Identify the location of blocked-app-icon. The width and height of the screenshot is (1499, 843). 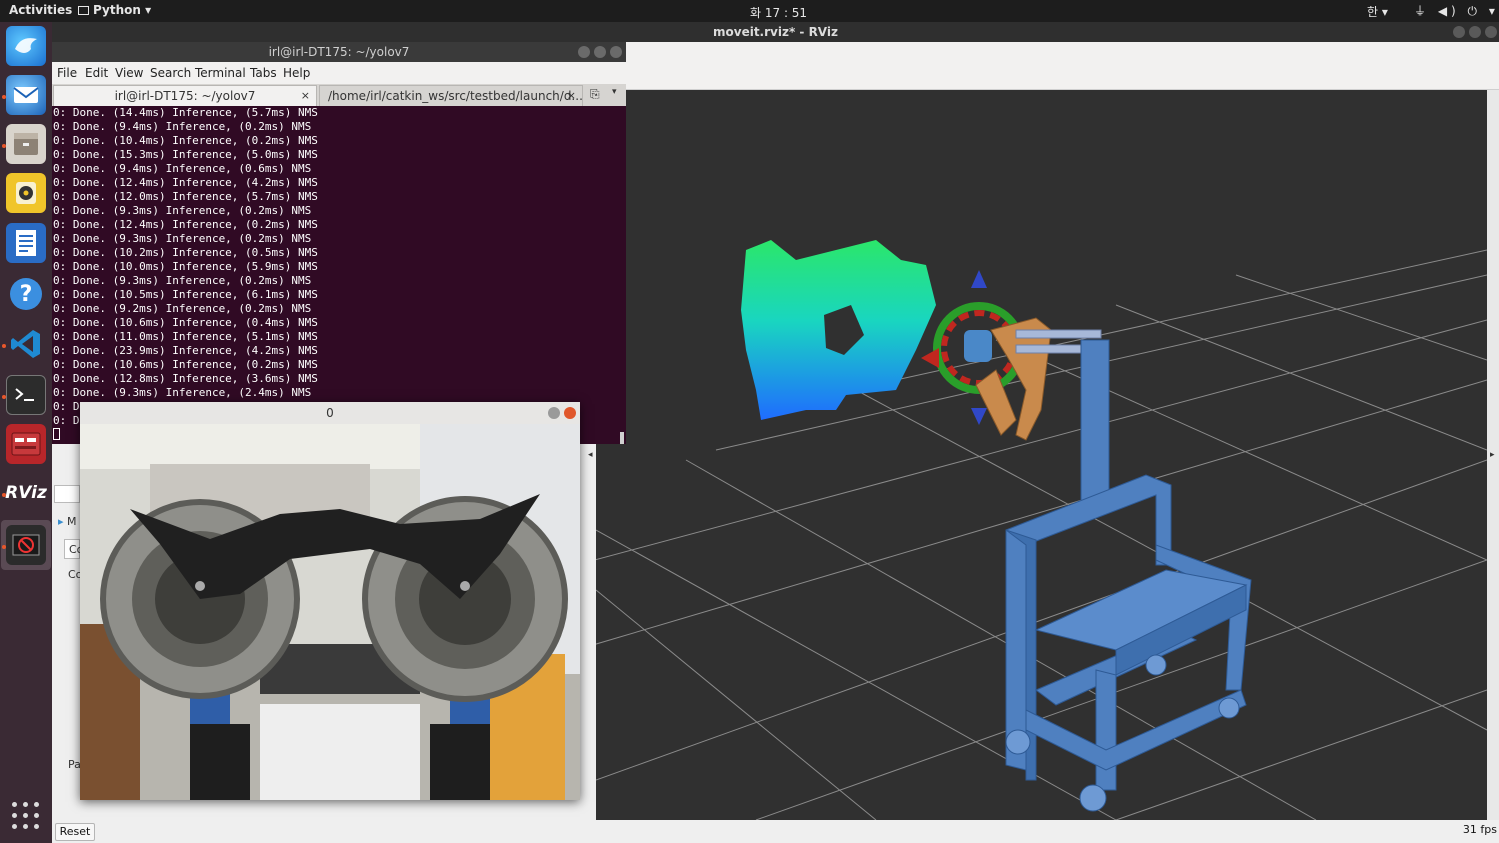
(26, 545).